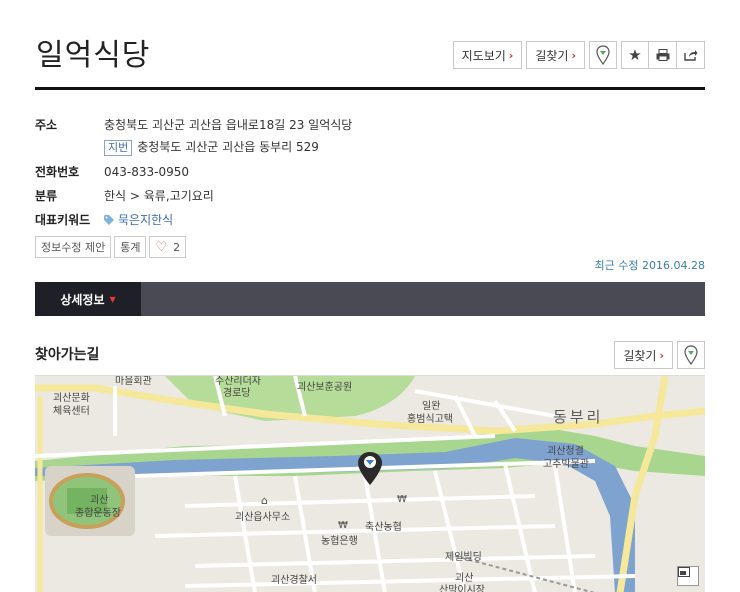 The image size is (740, 592). I want to click on office-icon: ⌂, so click(264, 500).